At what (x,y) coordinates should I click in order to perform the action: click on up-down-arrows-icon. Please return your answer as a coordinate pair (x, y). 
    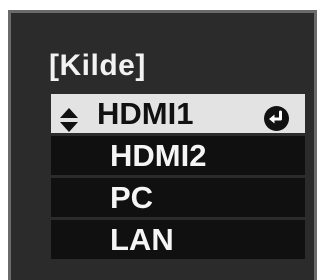
    Looking at the image, I should click on (69, 117).